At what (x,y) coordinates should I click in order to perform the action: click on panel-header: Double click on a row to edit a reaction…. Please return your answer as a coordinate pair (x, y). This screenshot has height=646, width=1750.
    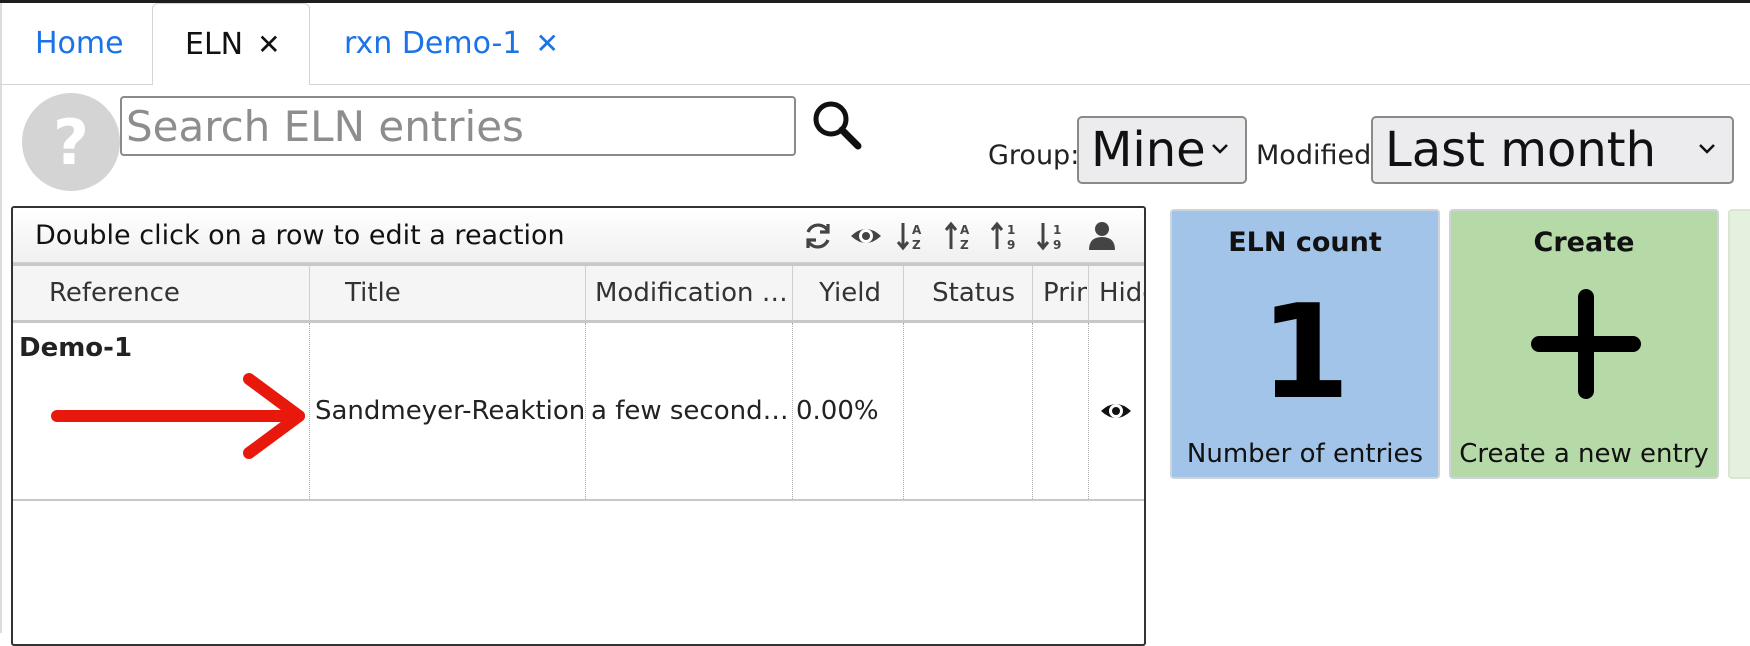
    Looking at the image, I should click on (578, 235).